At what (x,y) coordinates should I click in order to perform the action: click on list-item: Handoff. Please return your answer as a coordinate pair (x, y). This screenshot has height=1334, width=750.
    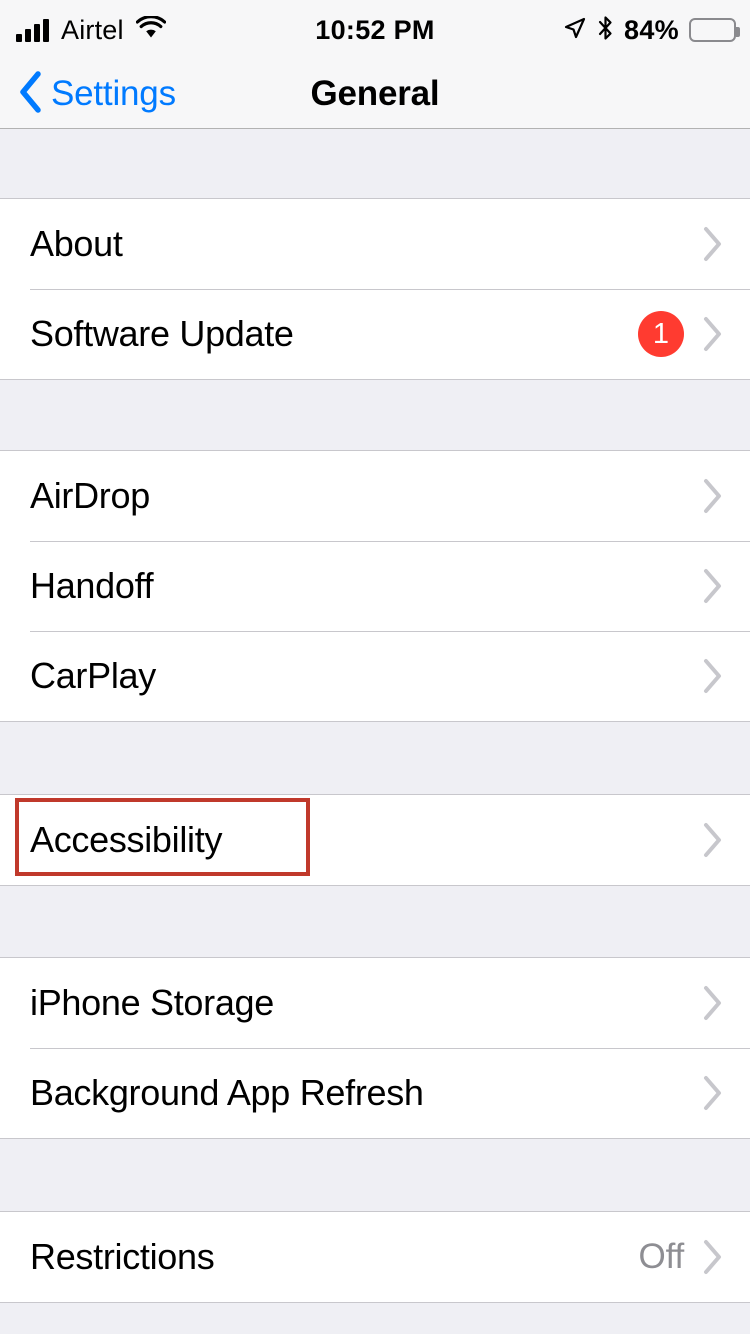
    Looking at the image, I should click on (375, 586).